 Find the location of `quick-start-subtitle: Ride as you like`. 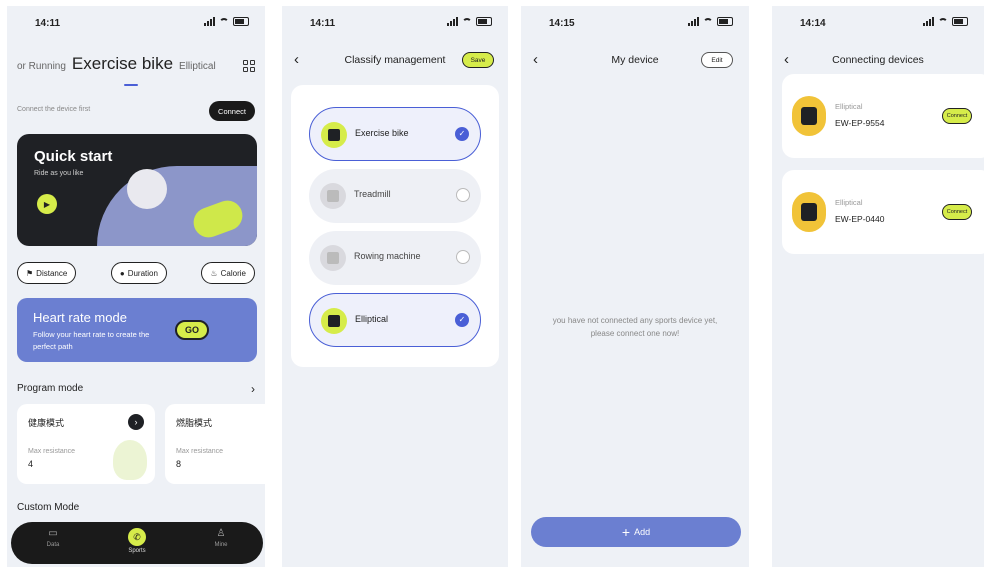

quick-start-subtitle: Ride as you like is located at coordinates (59, 173).